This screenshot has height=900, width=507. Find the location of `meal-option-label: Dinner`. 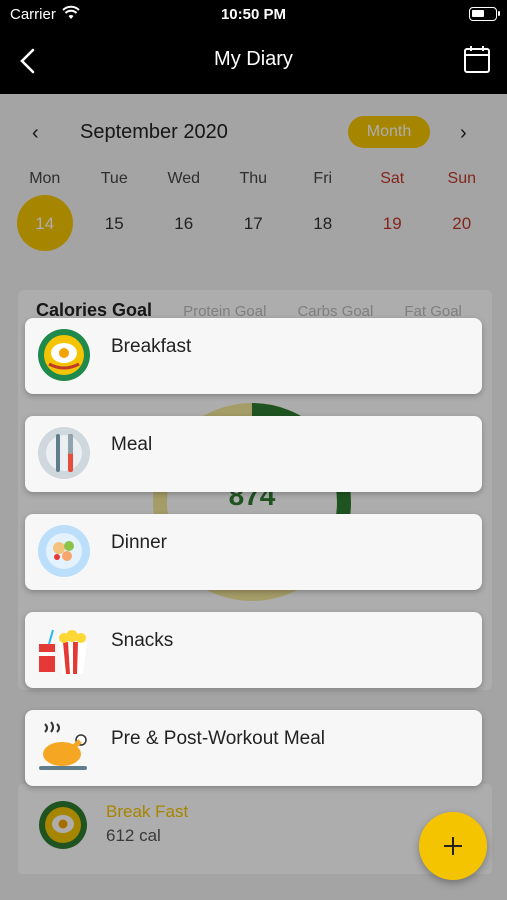

meal-option-label: Dinner is located at coordinates (139, 542).